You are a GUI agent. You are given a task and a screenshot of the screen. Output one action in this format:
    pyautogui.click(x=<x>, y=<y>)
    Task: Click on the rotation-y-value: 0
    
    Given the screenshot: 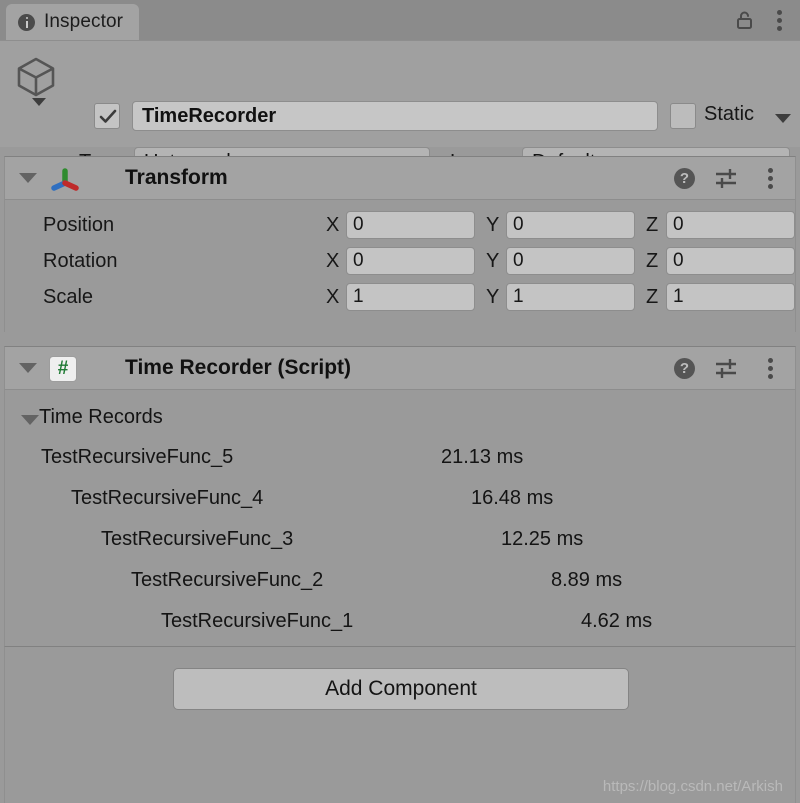 What is the action you would take?
    pyautogui.click(x=518, y=260)
    